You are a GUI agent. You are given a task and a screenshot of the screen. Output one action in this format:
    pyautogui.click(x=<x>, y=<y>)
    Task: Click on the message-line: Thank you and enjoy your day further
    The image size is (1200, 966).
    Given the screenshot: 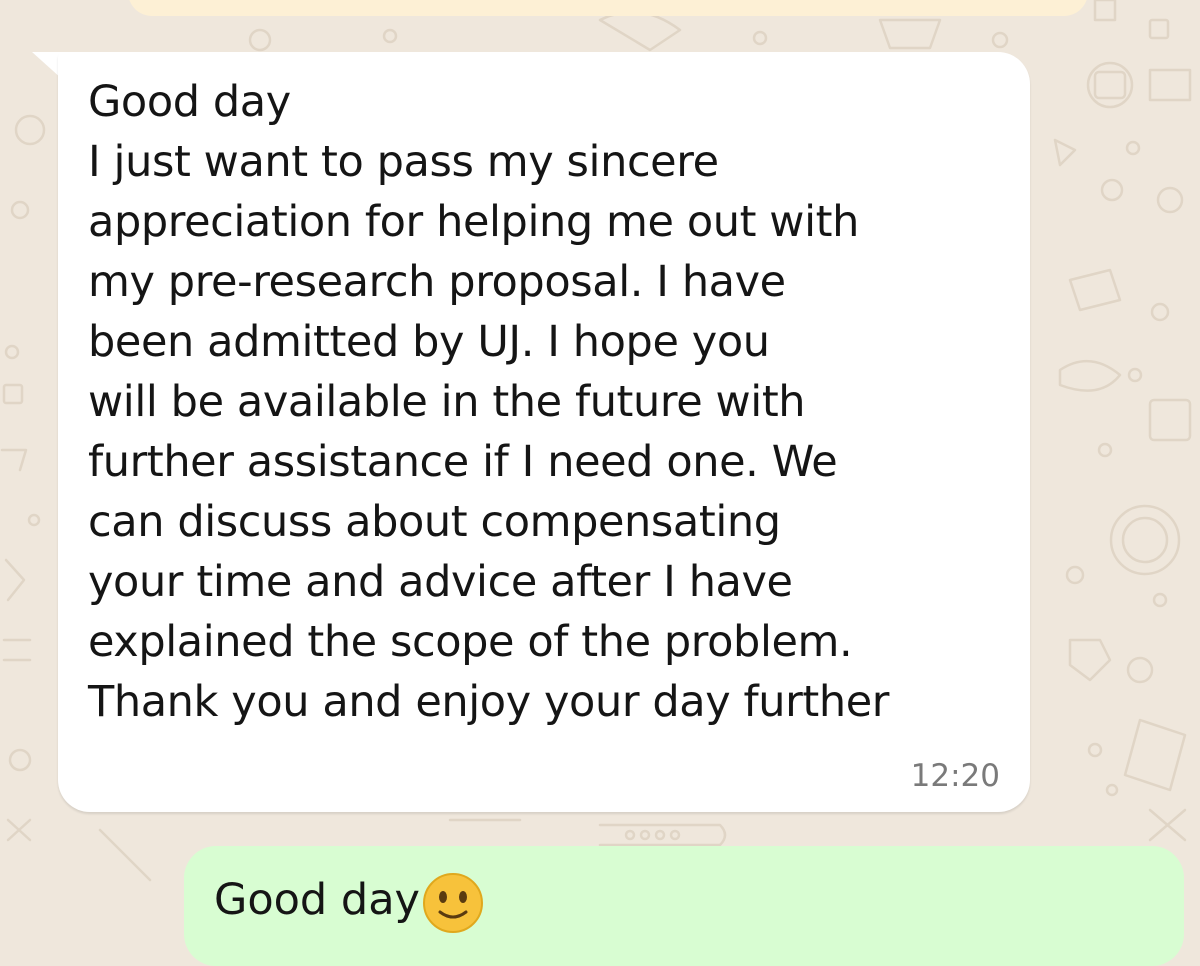 What is the action you would take?
    pyautogui.click(x=489, y=702)
    